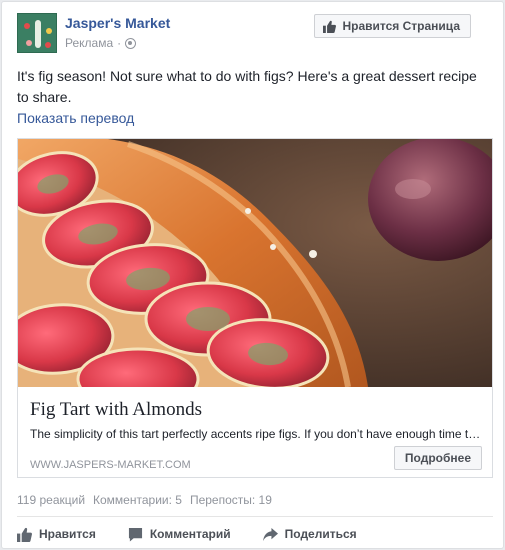  I want to click on page-avatar, so click(37, 33).